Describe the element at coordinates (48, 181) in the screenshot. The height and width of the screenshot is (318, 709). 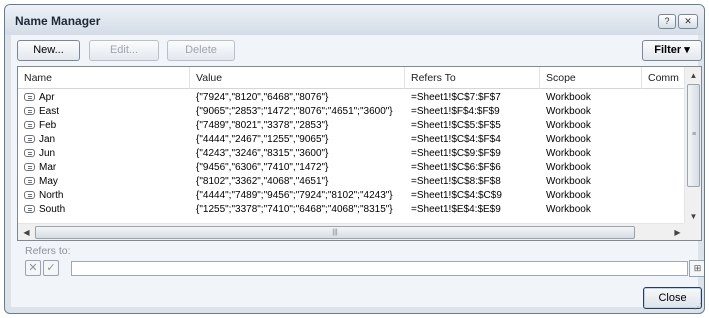
I see `cell-name-text: May` at that location.